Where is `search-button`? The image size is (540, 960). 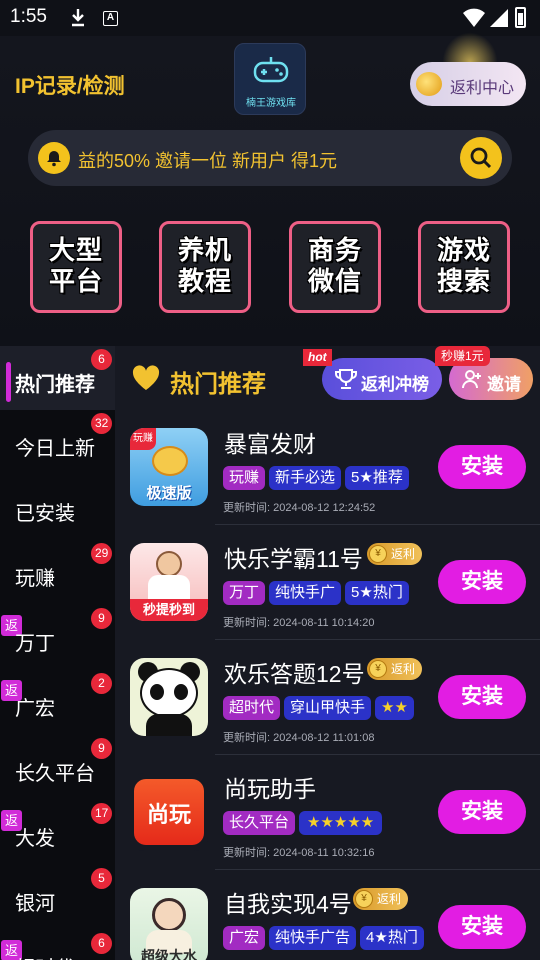 search-button is located at coordinates (481, 158).